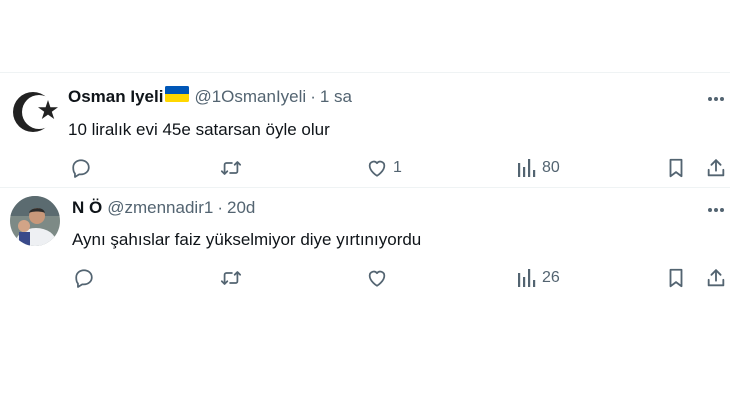 Image resolution: width=730 pixels, height=420 pixels. Describe the element at coordinates (177, 97) in the screenshot. I see `ukraine-flag-icon` at that location.